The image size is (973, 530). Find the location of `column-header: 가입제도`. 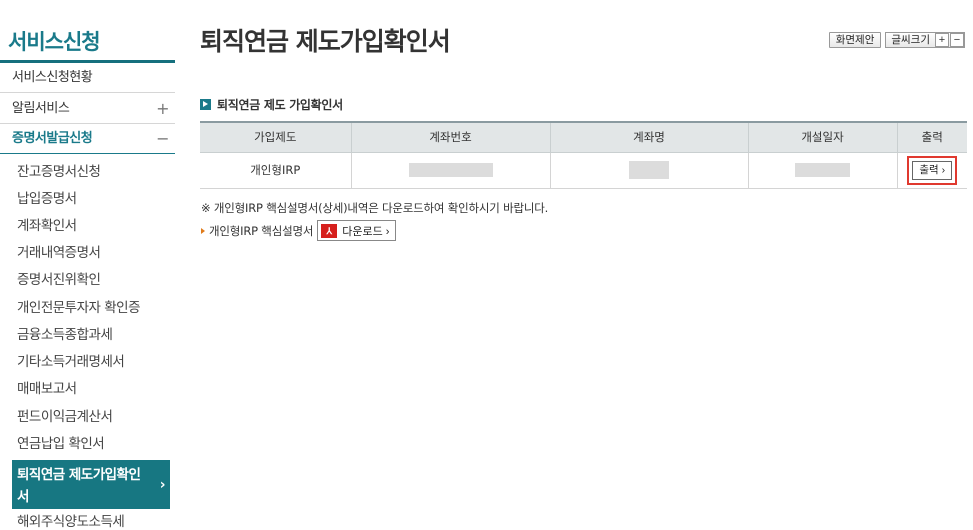

column-header: 가입제도 is located at coordinates (276, 137).